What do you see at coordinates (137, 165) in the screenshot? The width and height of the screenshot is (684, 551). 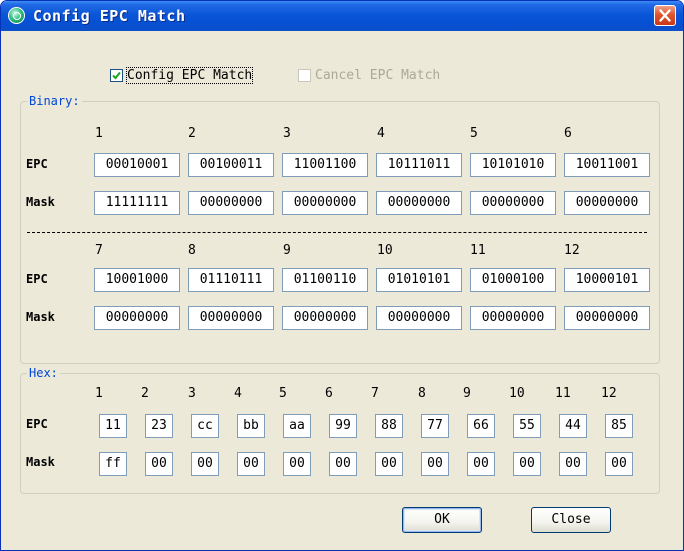 I see `binary-epc-field-1: 00010001` at bounding box center [137, 165].